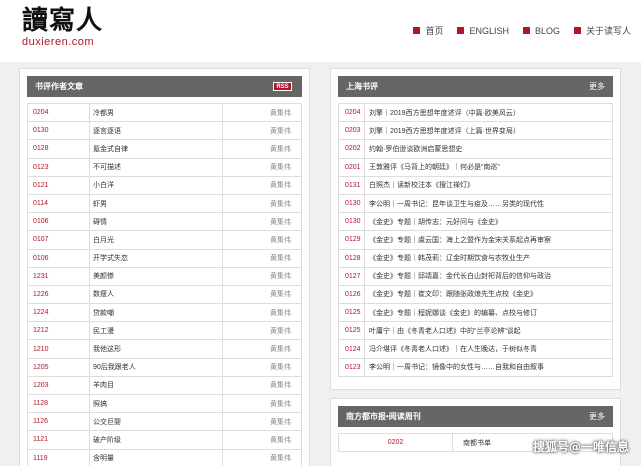 This screenshot has height=466, width=641. What do you see at coordinates (156, 167) in the screenshot?
I see `article-title-link: 不可描述` at bounding box center [156, 167].